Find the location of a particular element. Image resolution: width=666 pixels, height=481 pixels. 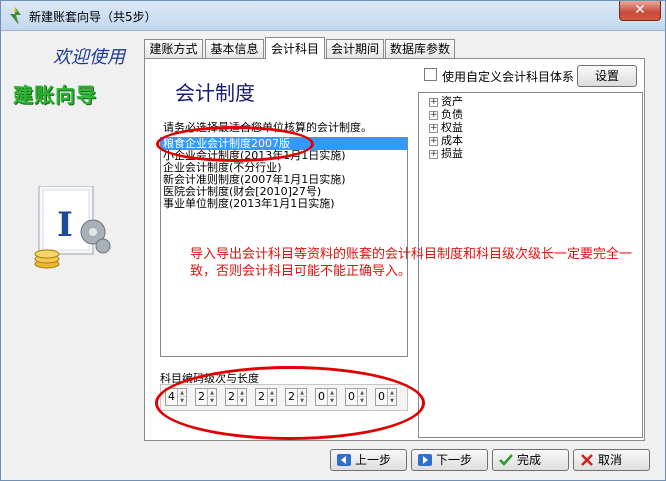

app-logo-icon is located at coordinates (15, 16).